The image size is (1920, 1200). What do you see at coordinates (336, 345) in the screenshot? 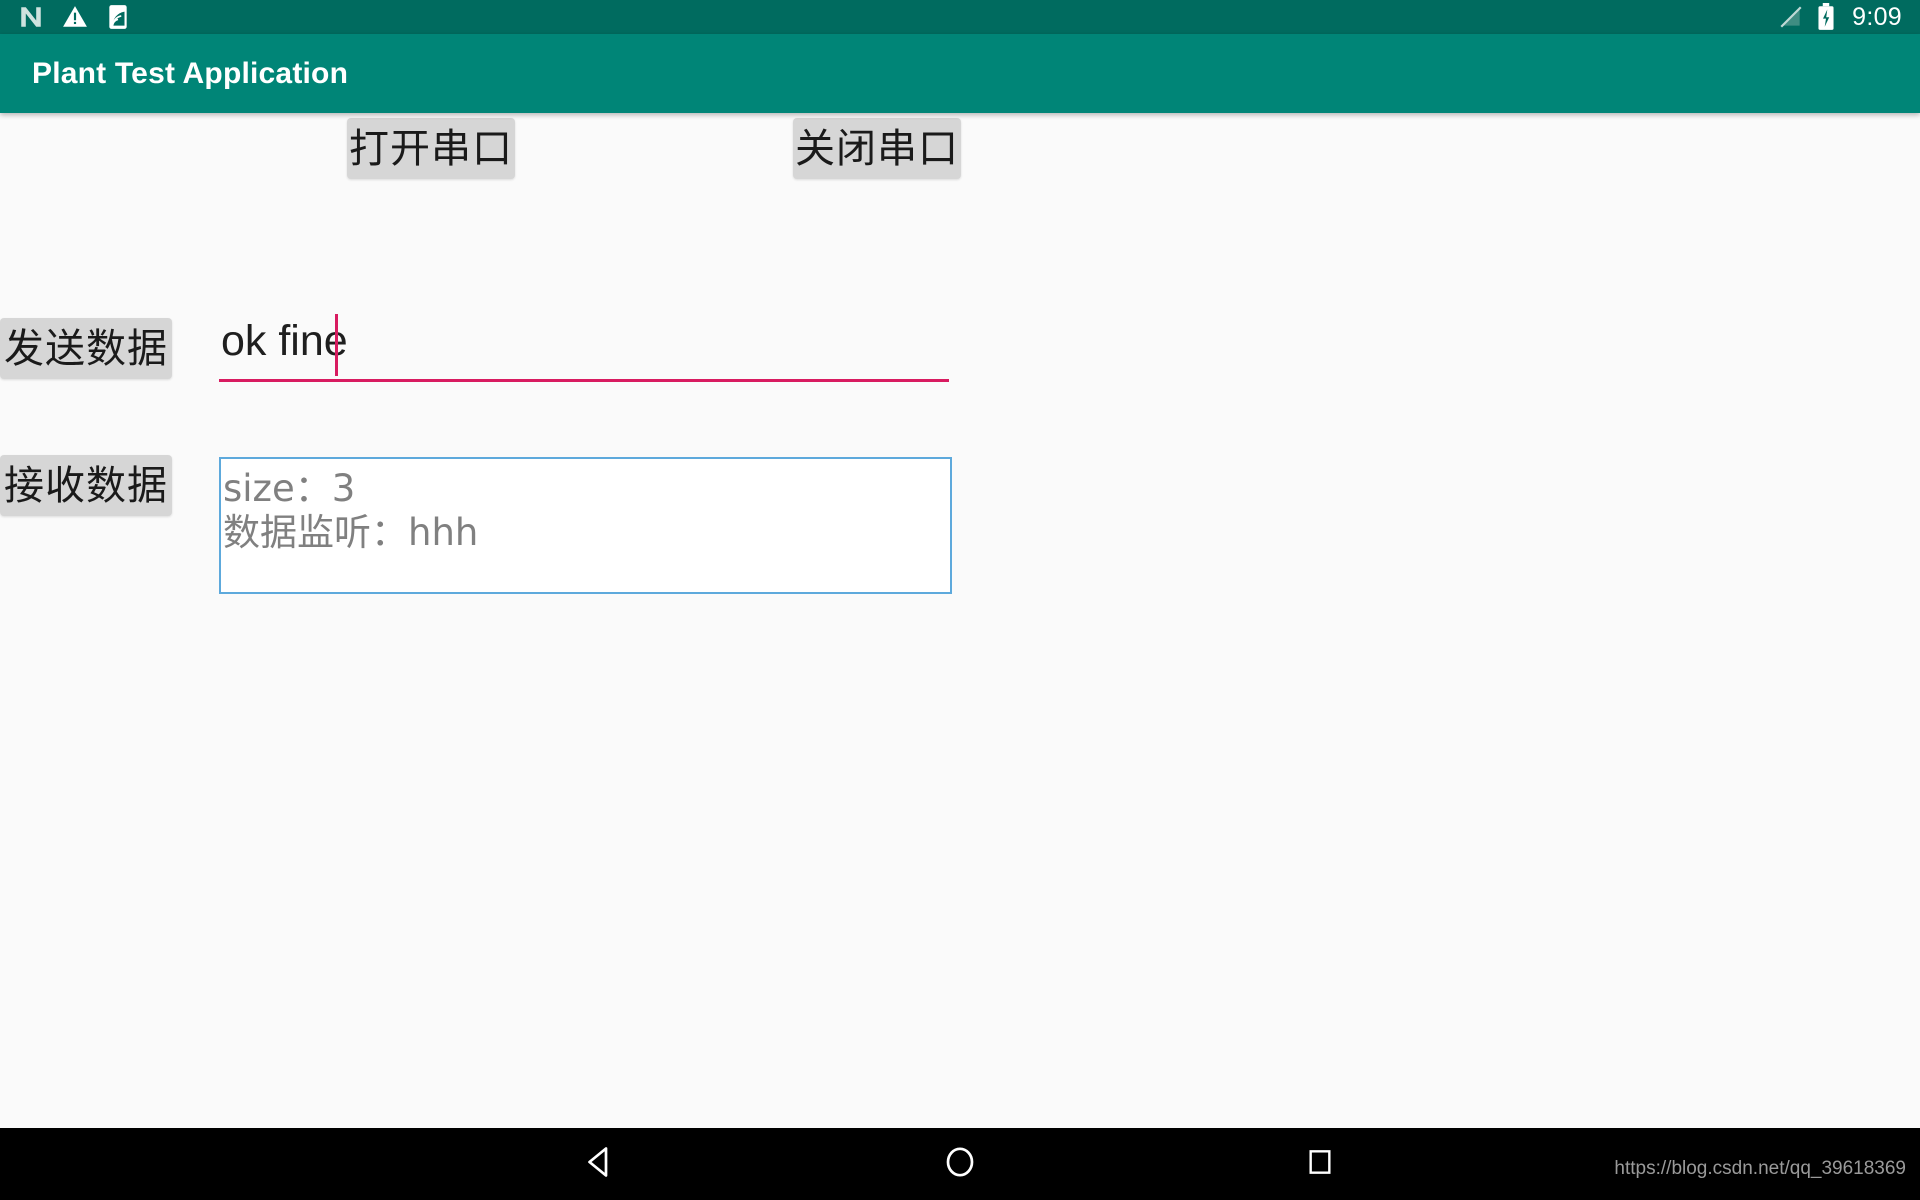
I see `text-cursor-icon` at bounding box center [336, 345].